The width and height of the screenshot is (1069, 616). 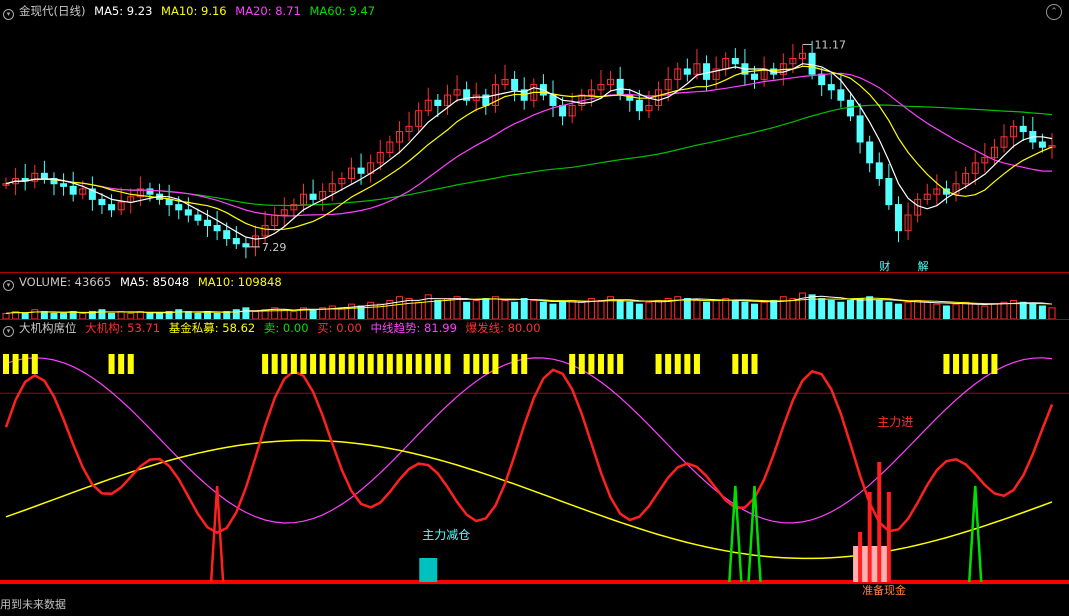 I want to click on indicator-name: 大机构席位, so click(x=48, y=328).